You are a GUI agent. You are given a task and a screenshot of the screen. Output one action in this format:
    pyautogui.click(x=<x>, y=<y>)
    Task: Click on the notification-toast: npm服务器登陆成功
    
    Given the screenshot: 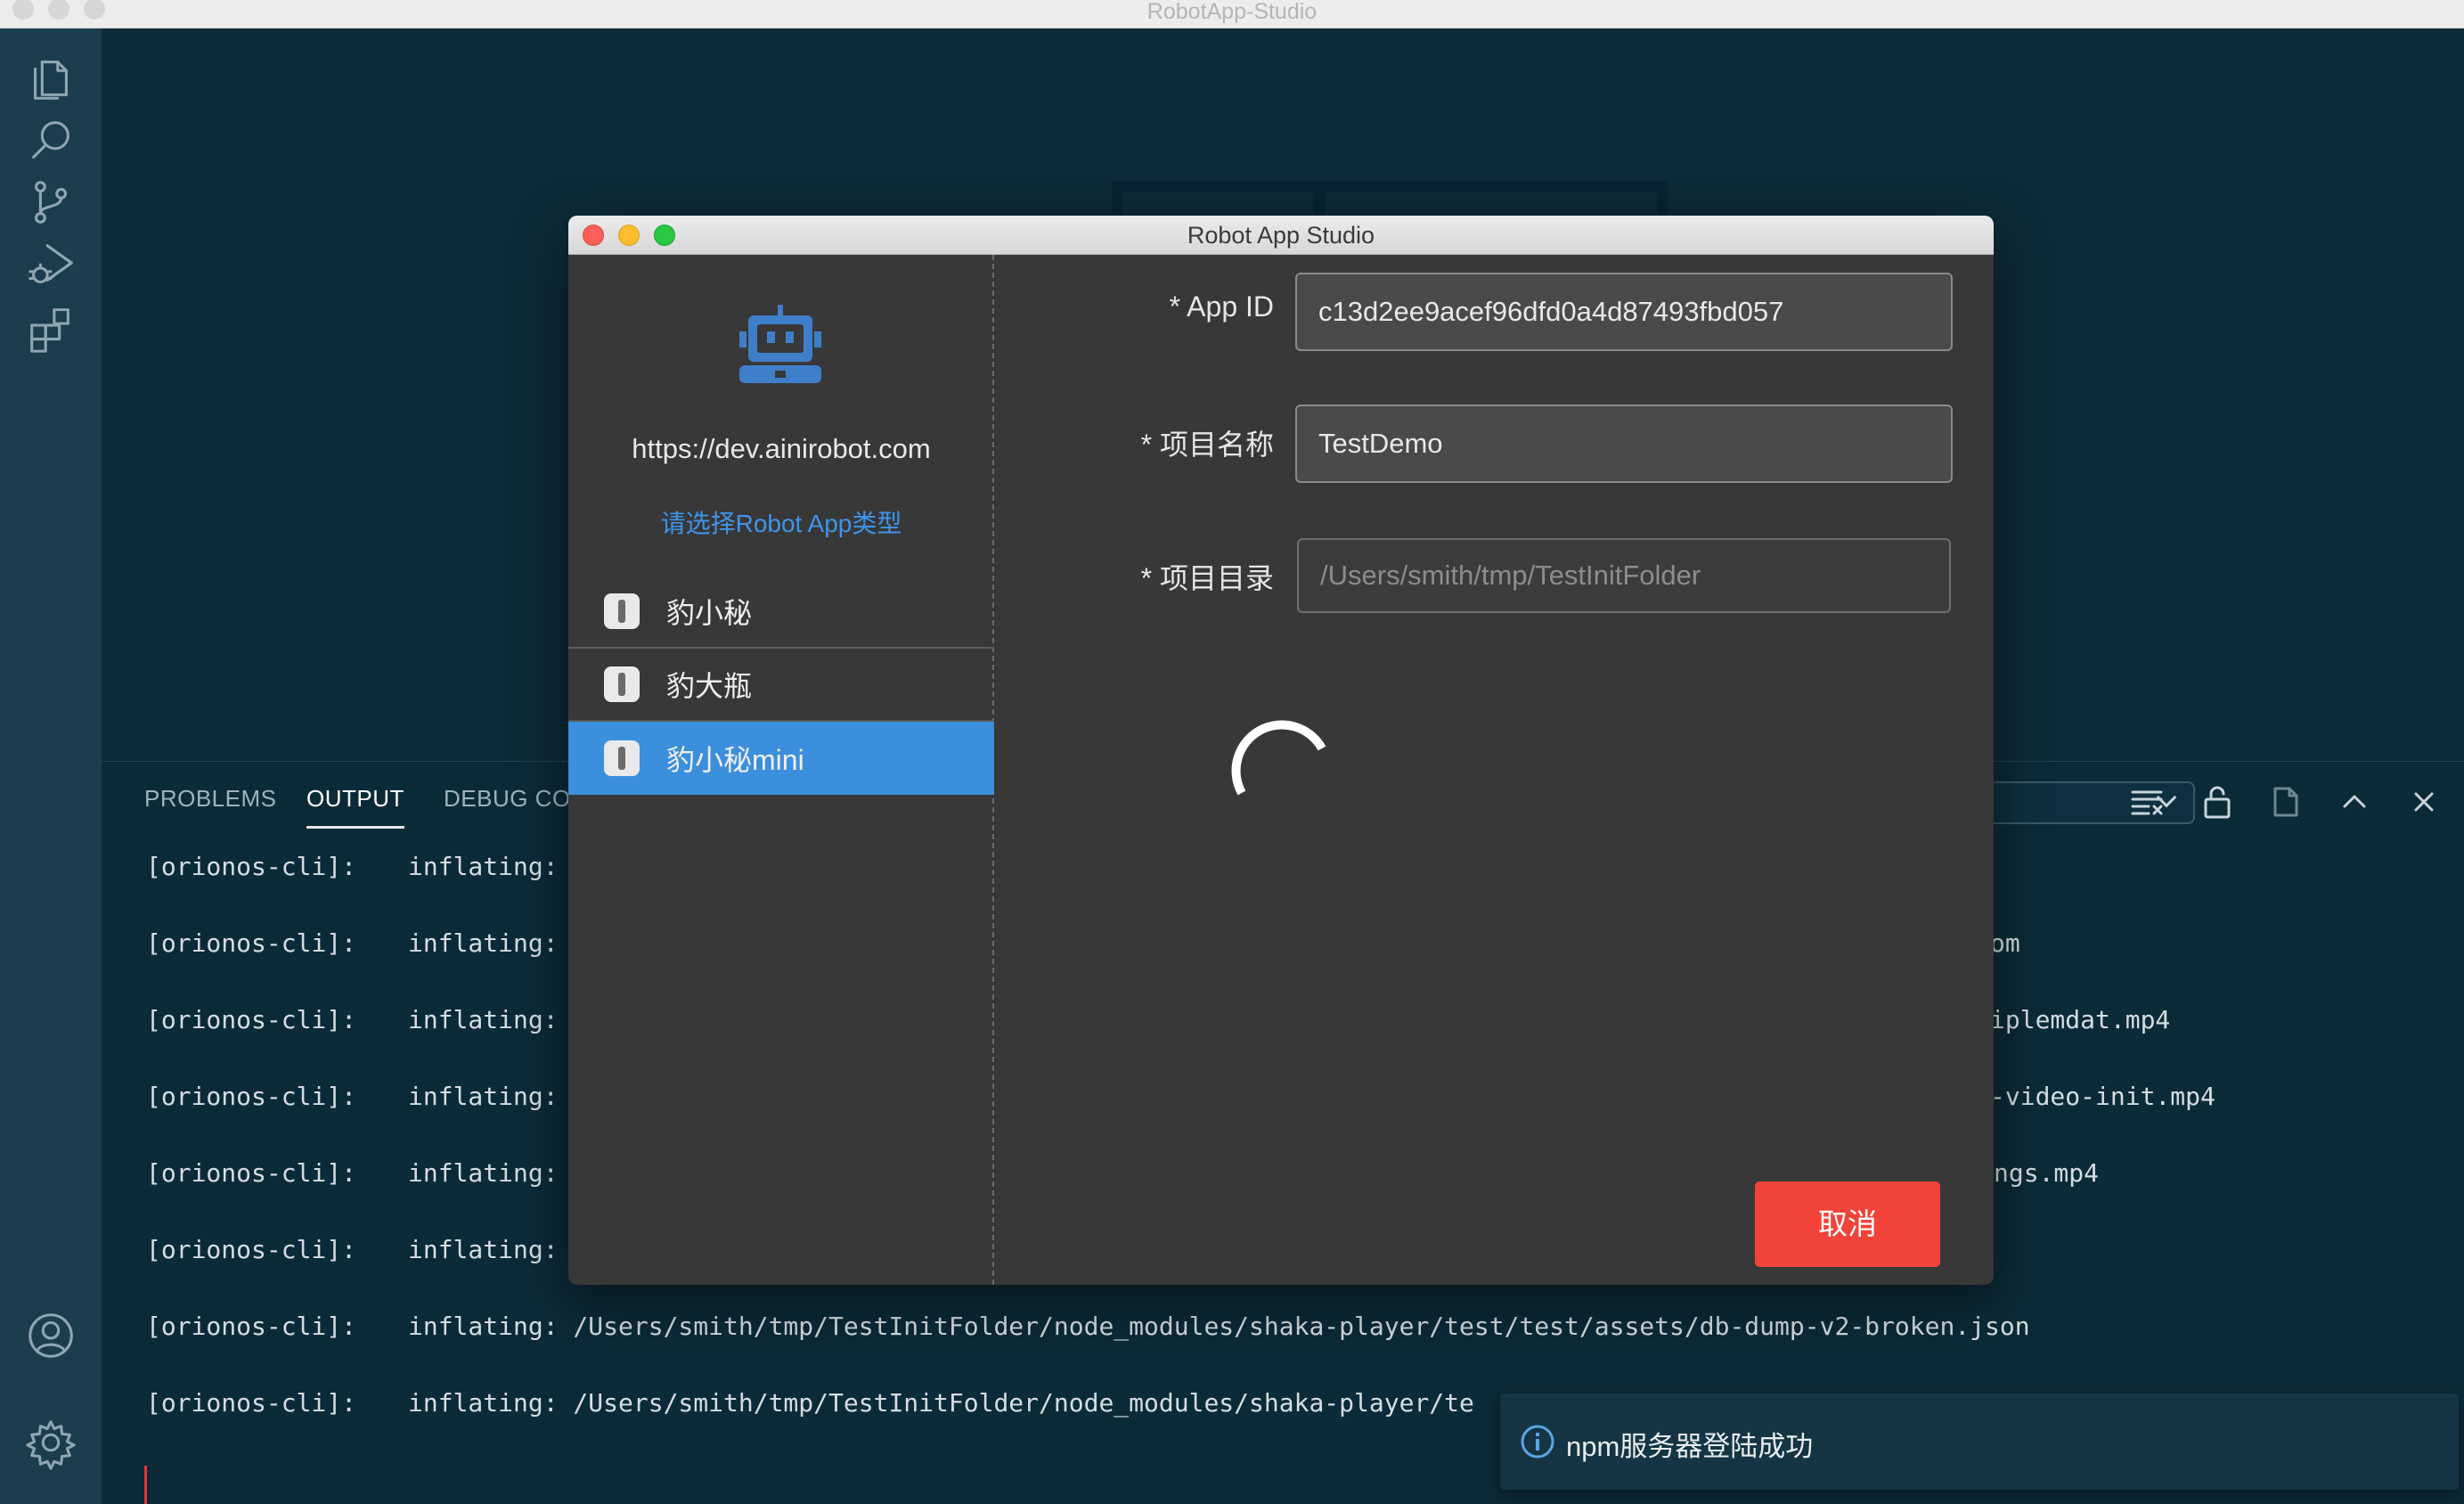 What is the action you would take?
    pyautogui.click(x=1980, y=1442)
    